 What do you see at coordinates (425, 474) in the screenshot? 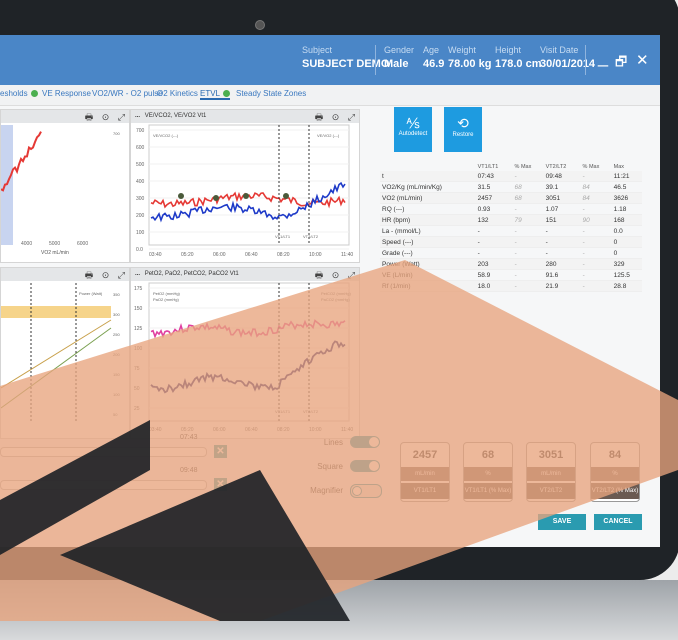
I see `card-unit: mL/min` at bounding box center [425, 474].